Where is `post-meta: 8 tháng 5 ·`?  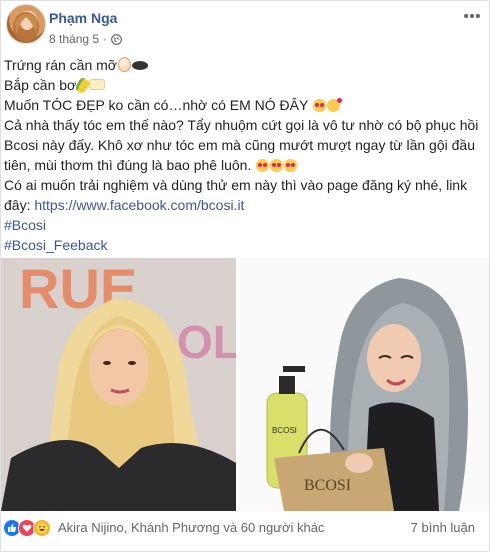 post-meta: 8 tháng 5 · is located at coordinates (85, 39).